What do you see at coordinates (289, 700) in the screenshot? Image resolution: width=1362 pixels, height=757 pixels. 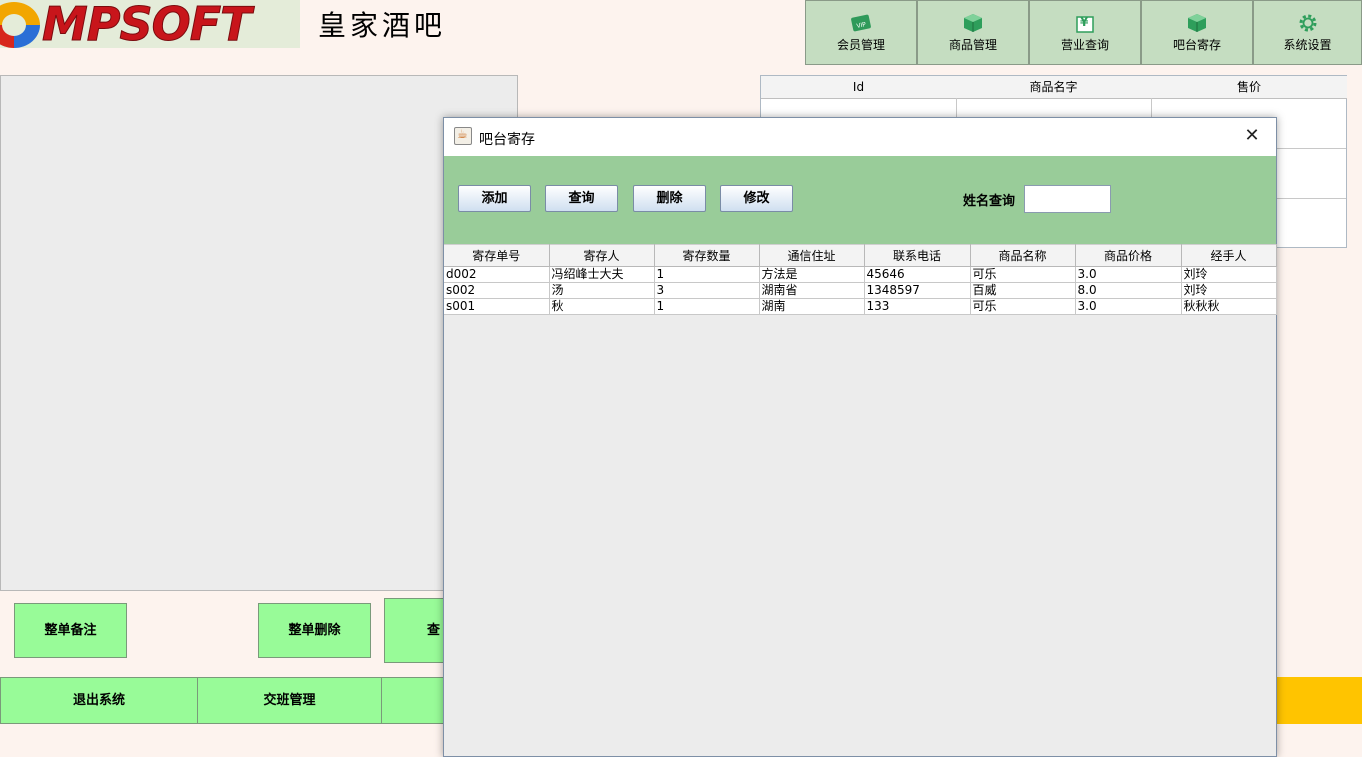 I see `shift-management-button: 交班管理` at bounding box center [289, 700].